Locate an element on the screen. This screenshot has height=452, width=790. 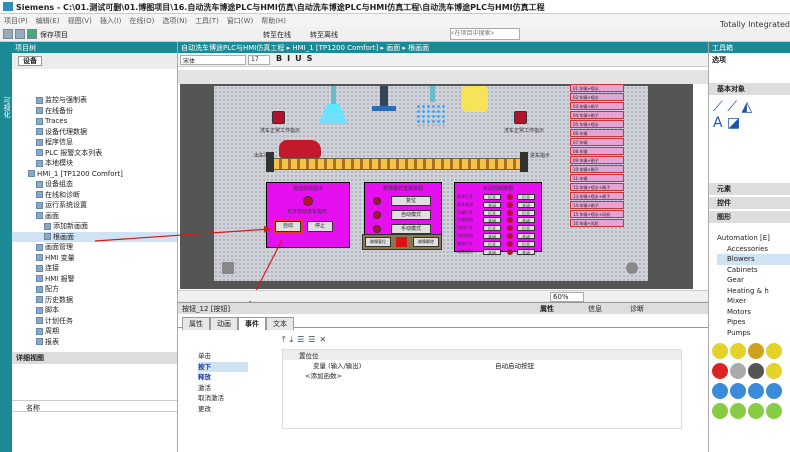
inspector-tab: 属性 is located at coordinates (196, 323).